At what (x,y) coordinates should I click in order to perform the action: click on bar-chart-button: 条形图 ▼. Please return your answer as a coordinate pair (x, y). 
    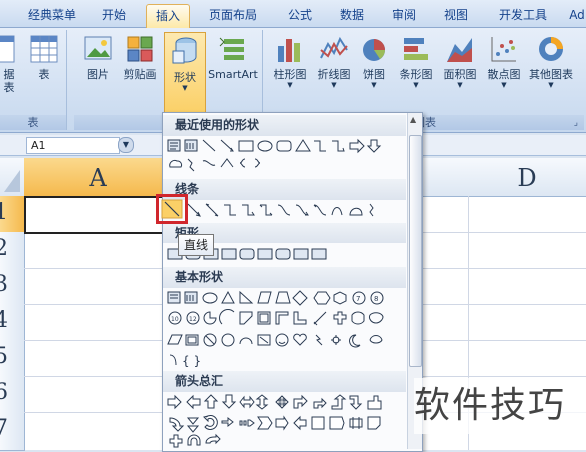
    Looking at the image, I should click on (416, 61).